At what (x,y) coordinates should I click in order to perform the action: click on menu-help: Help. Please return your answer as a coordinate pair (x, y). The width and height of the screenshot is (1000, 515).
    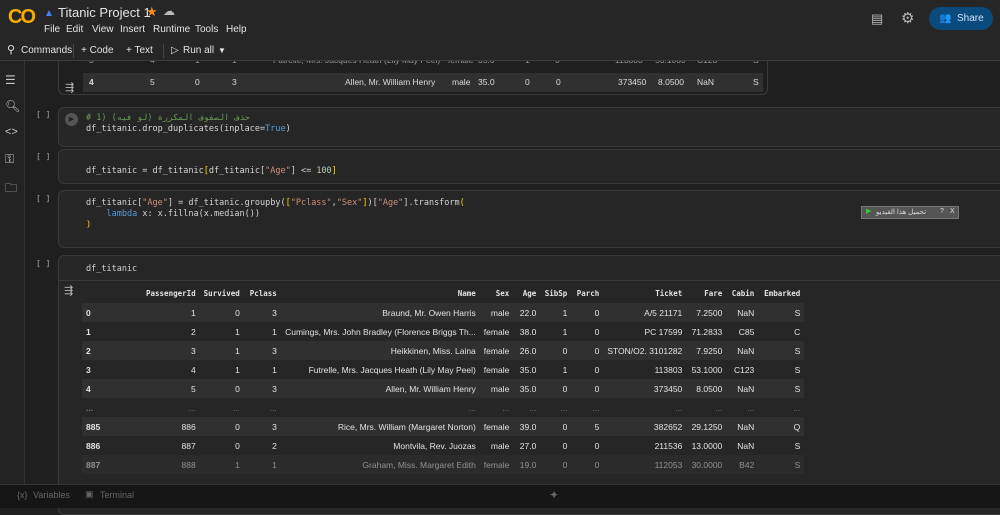
    Looking at the image, I should click on (236, 29).